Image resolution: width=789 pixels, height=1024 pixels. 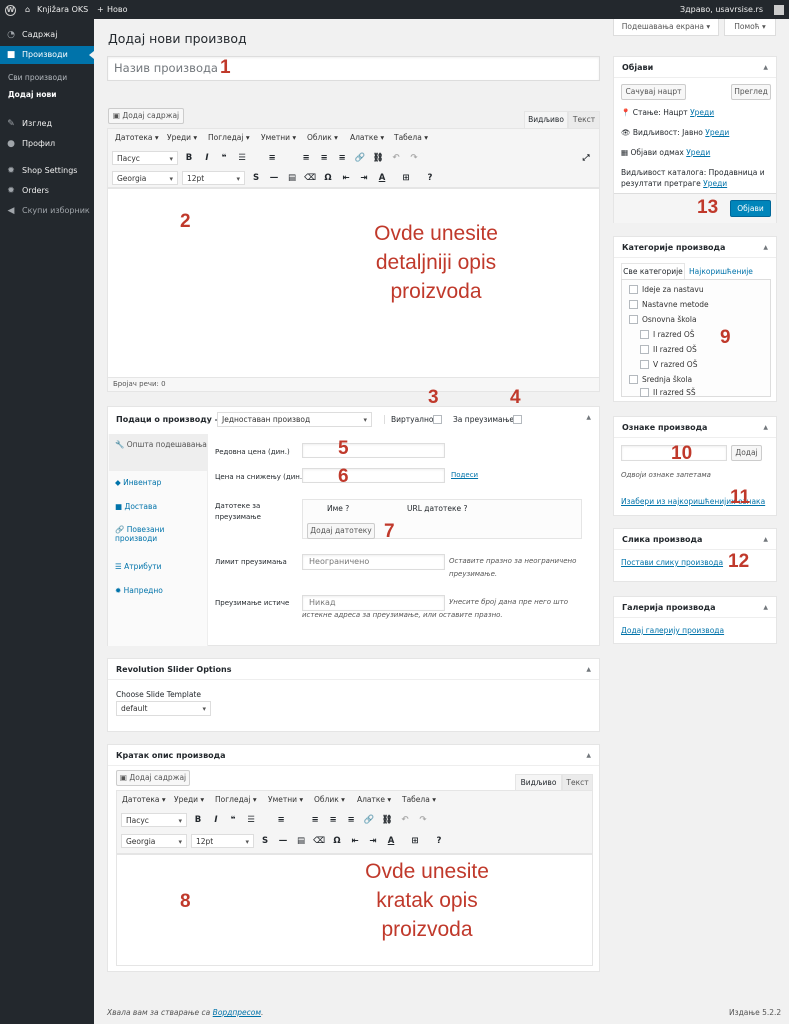 What do you see at coordinates (750, 27) in the screenshot?
I see `help-button: Помоћ ▾` at bounding box center [750, 27].